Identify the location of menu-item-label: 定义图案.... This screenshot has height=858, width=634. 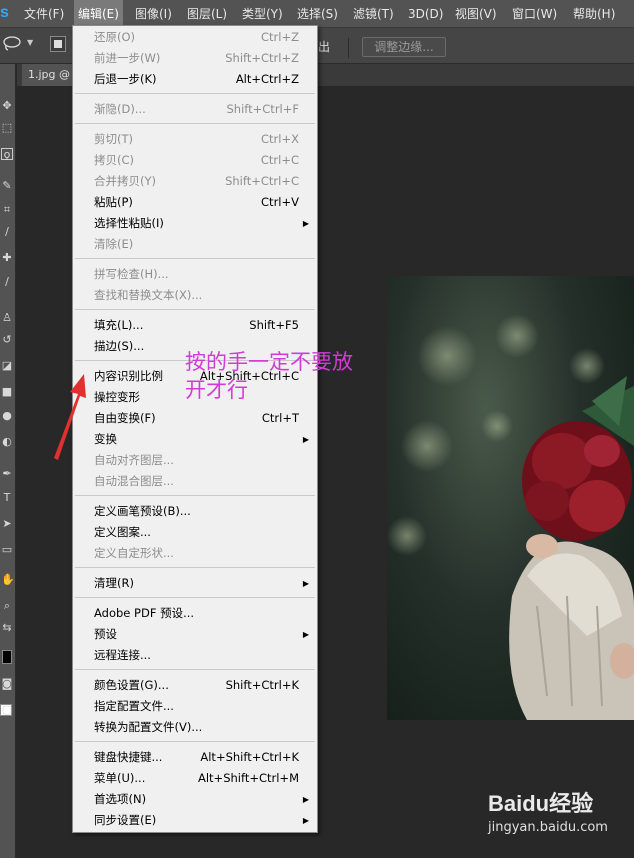
(122, 532).